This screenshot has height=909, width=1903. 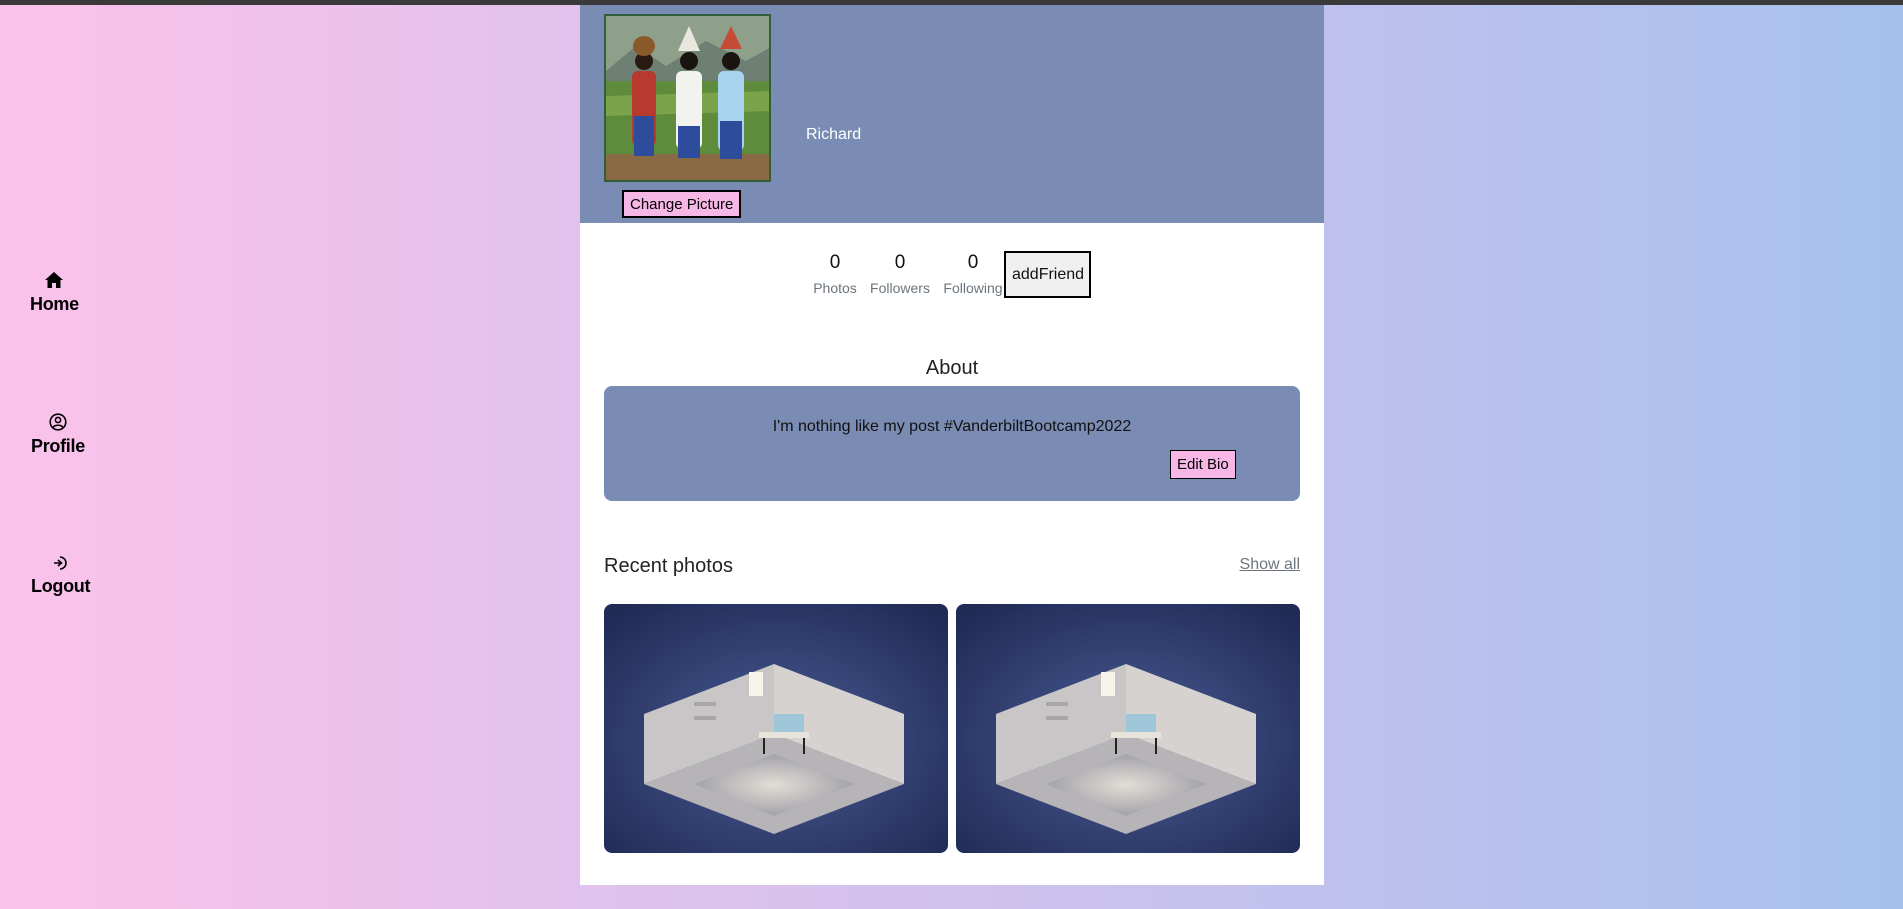 I want to click on show-all-link: Show all, so click(x=1270, y=565).